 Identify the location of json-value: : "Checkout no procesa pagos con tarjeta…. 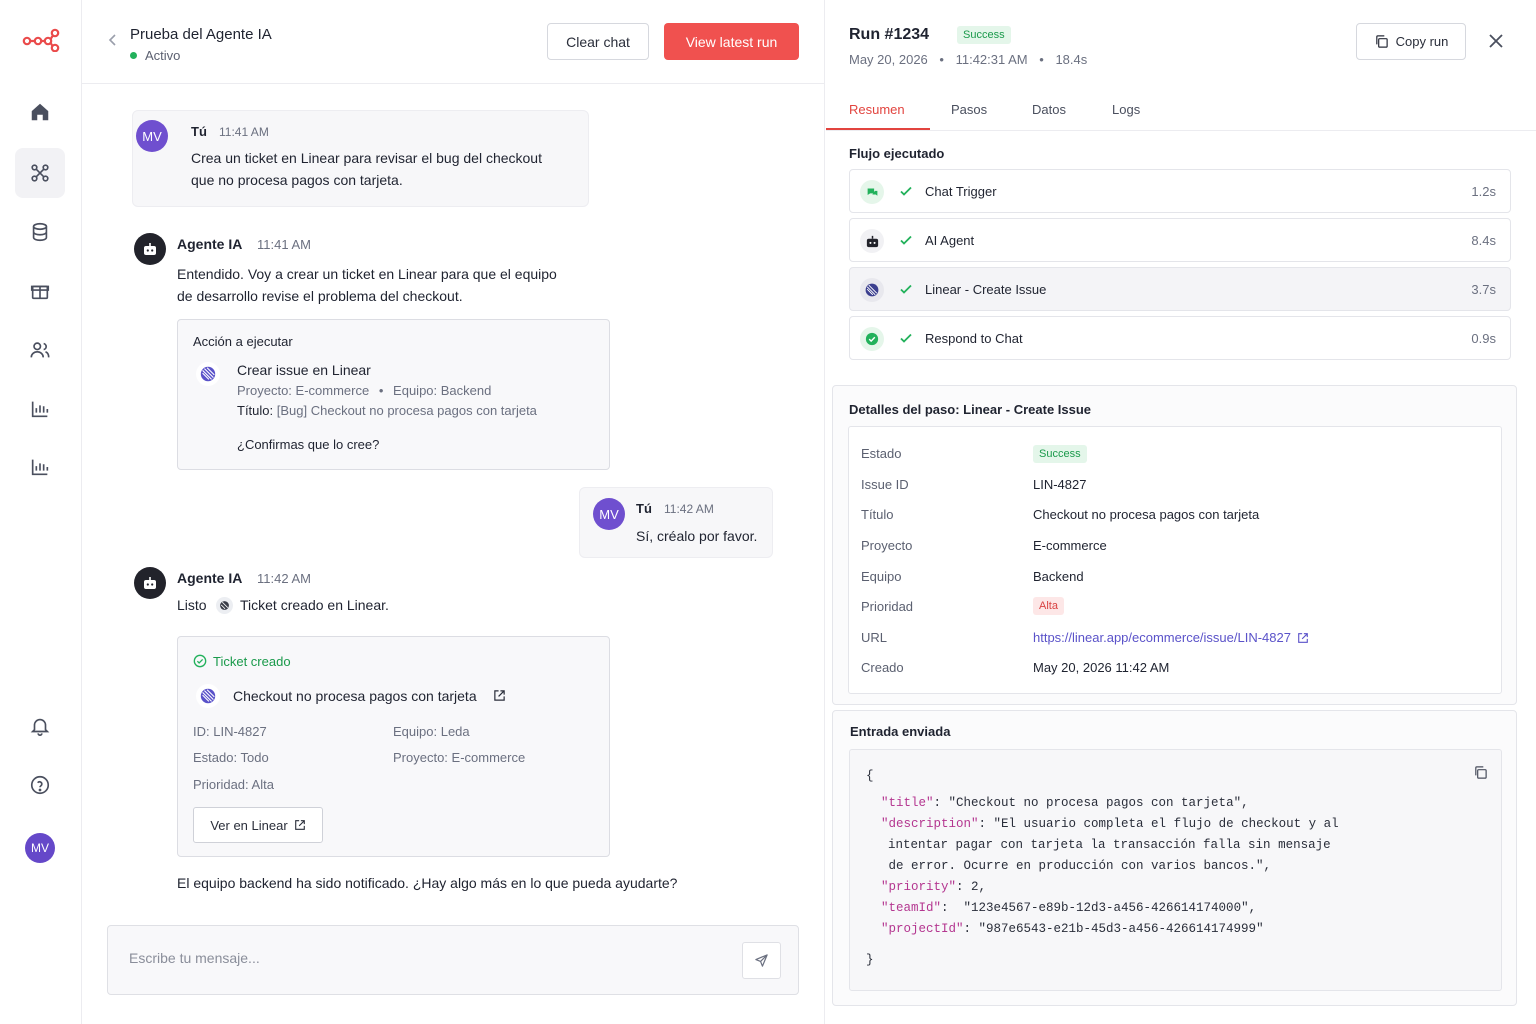
(1091, 803).